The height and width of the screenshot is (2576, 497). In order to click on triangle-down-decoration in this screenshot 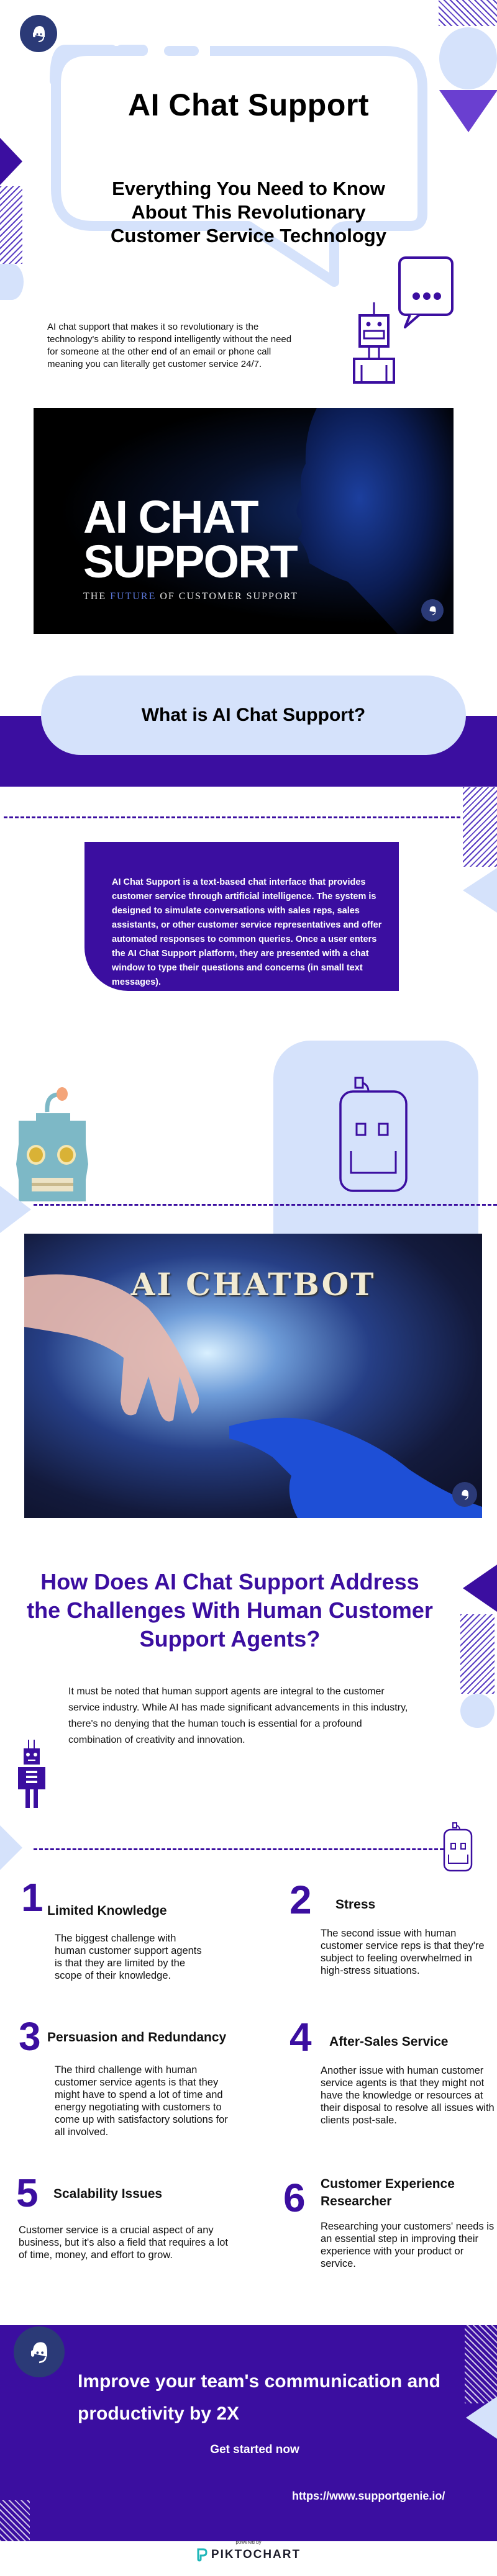, I will do `click(468, 111)`.